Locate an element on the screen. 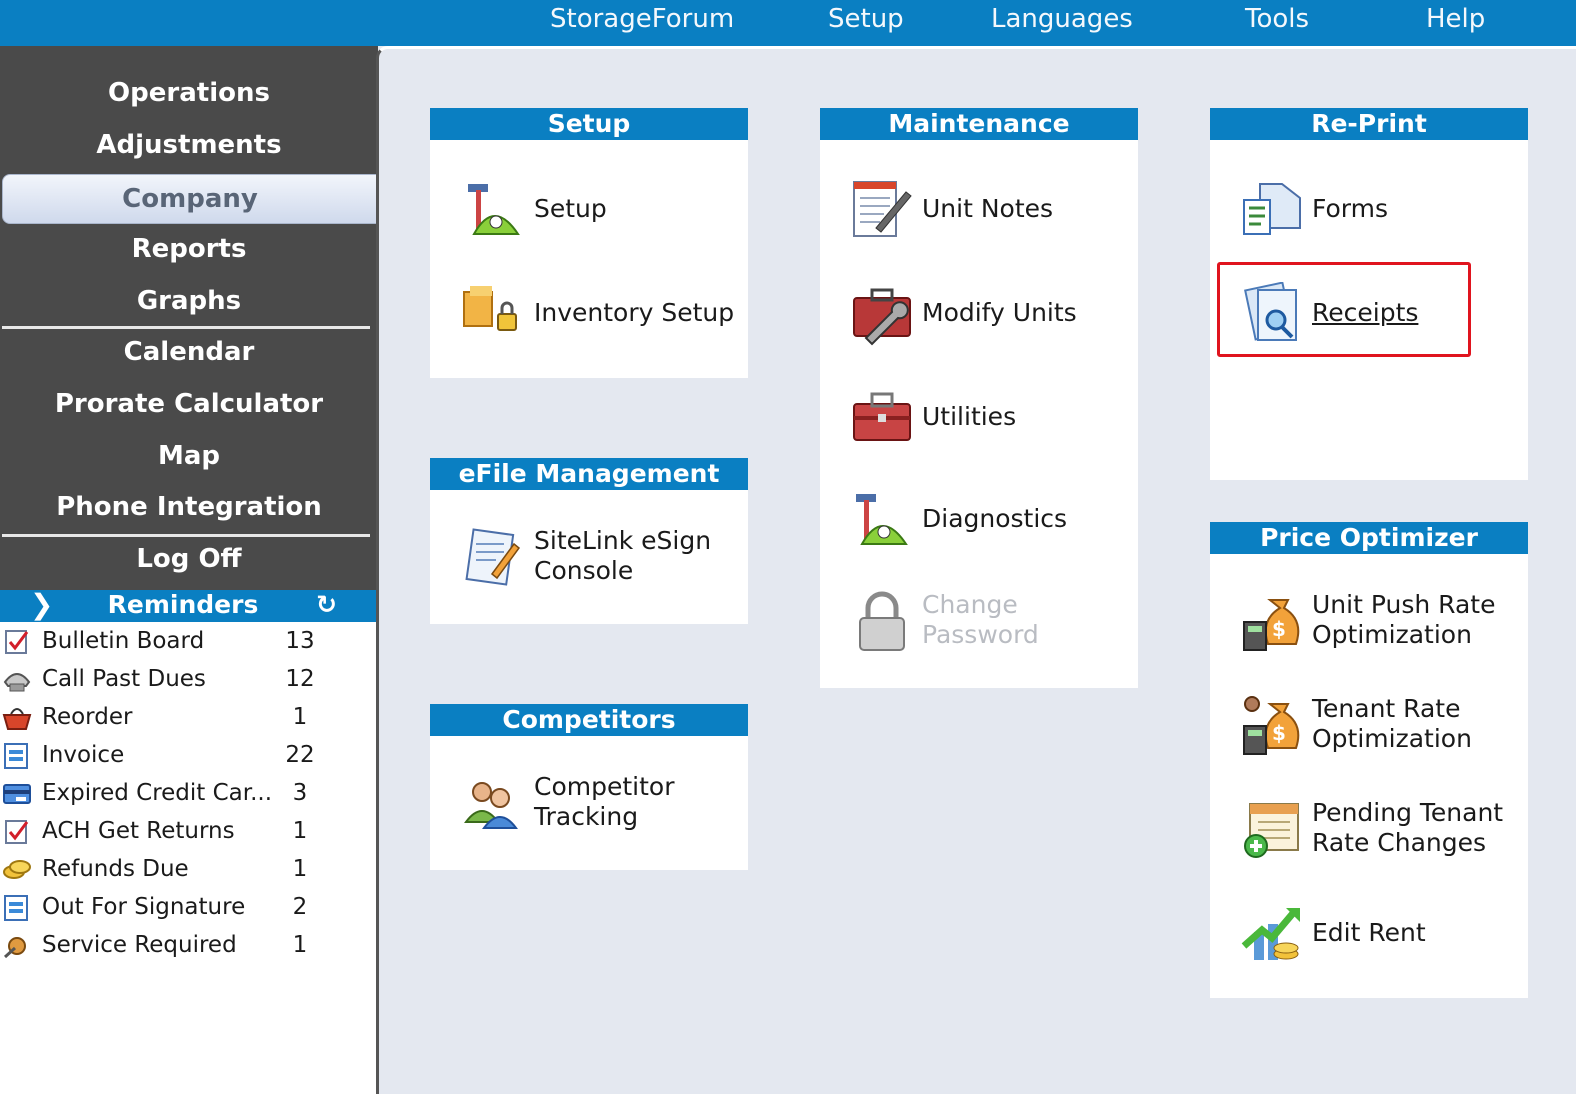  nav-prorate-calculator: Prorate Calculator is located at coordinates (189, 404).